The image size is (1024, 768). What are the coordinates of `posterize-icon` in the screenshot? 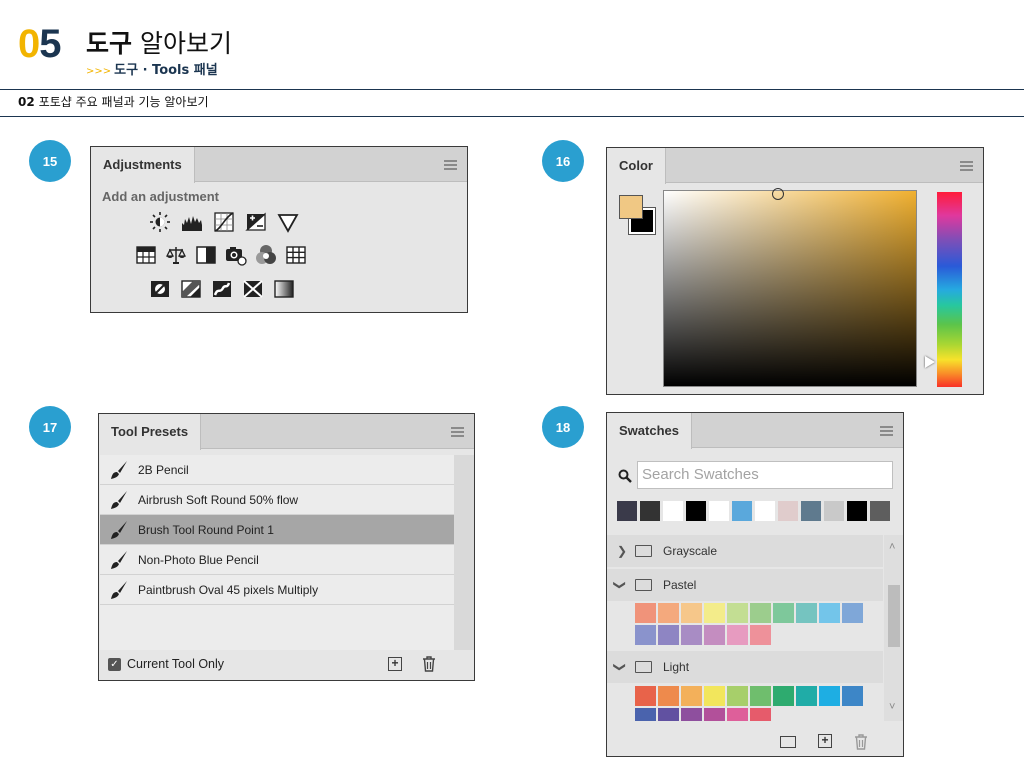 It's located at (191, 289).